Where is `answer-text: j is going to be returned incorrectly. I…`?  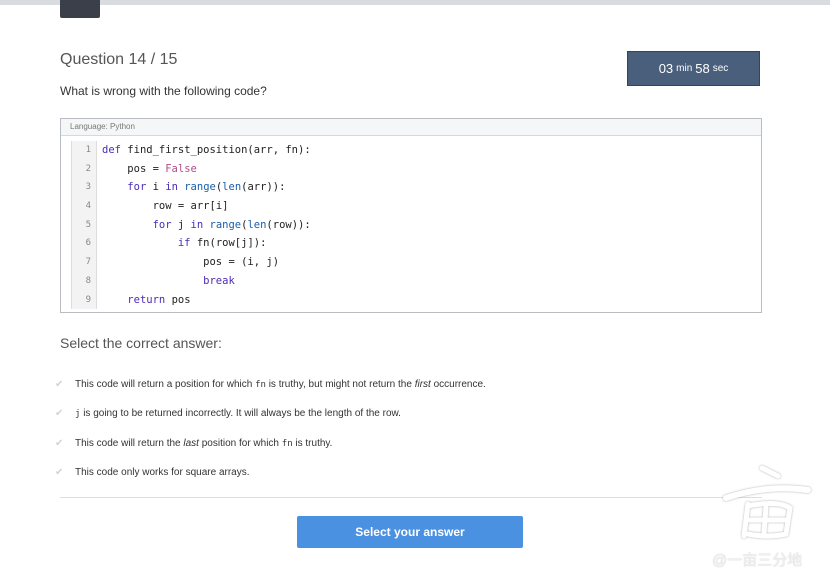 answer-text: j is going to be returned incorrectly. I… is located at coordinates (238, 414).